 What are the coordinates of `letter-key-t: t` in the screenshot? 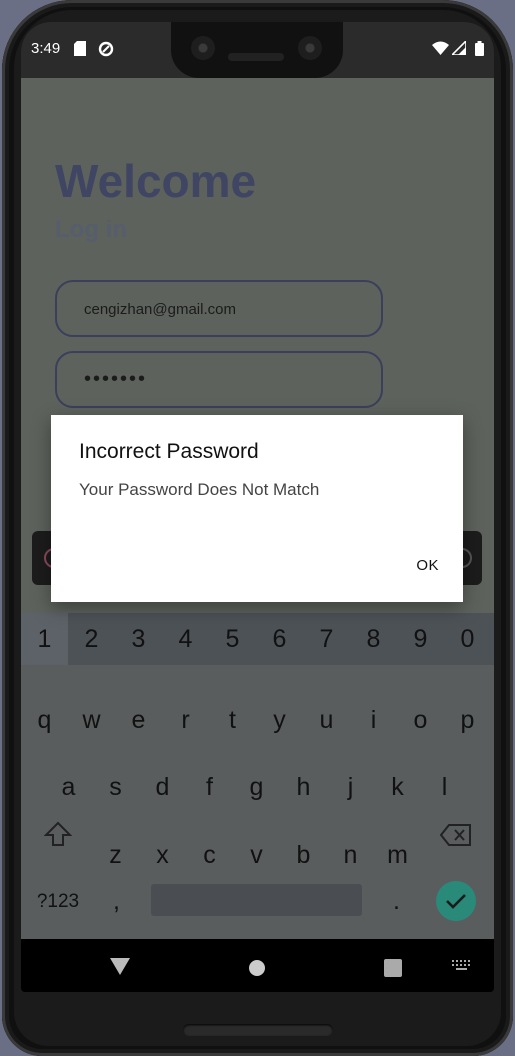 It's located at (232, 720).